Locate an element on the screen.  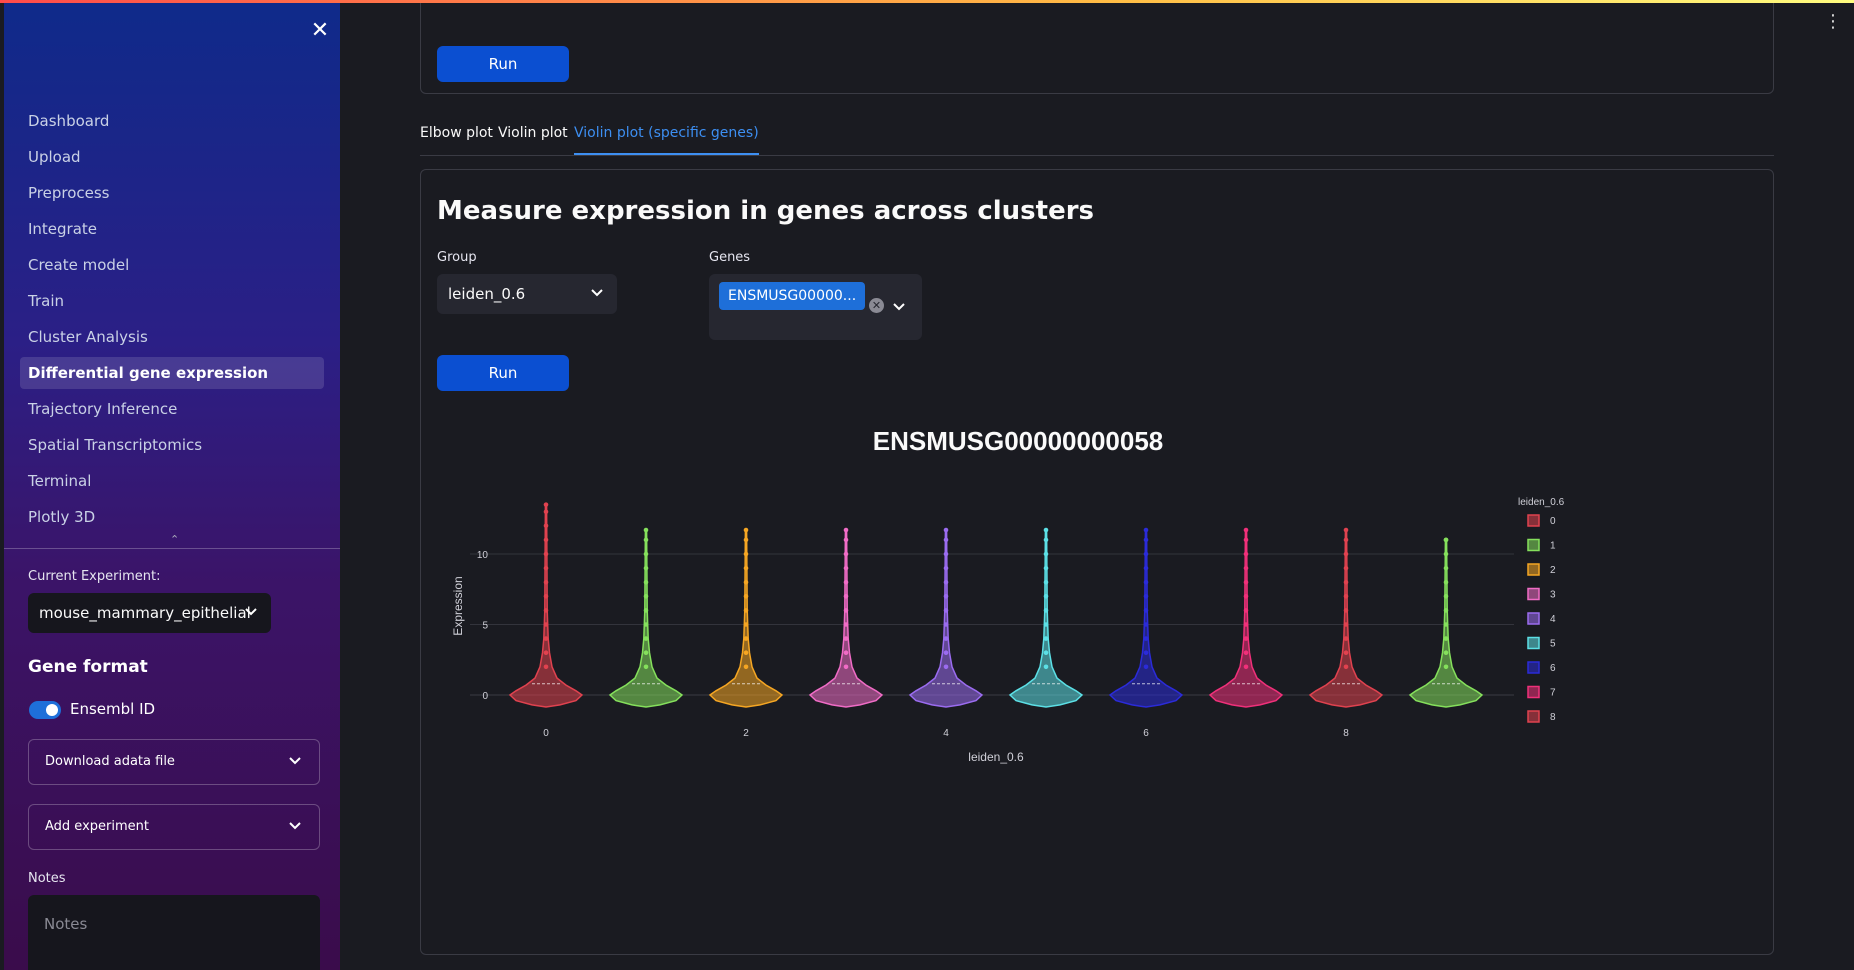
chart-grid is located at coordinates (992, 624).